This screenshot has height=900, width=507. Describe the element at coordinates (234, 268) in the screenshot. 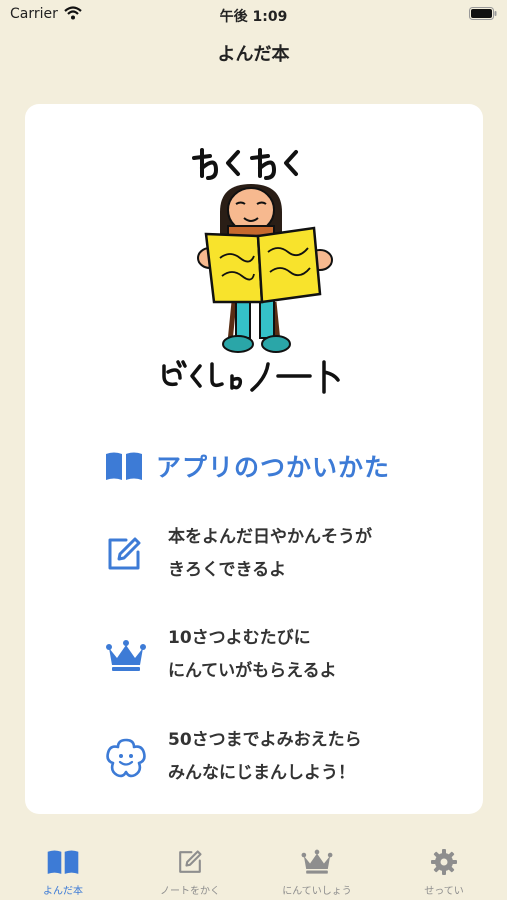

I see `logo-book` at that location.